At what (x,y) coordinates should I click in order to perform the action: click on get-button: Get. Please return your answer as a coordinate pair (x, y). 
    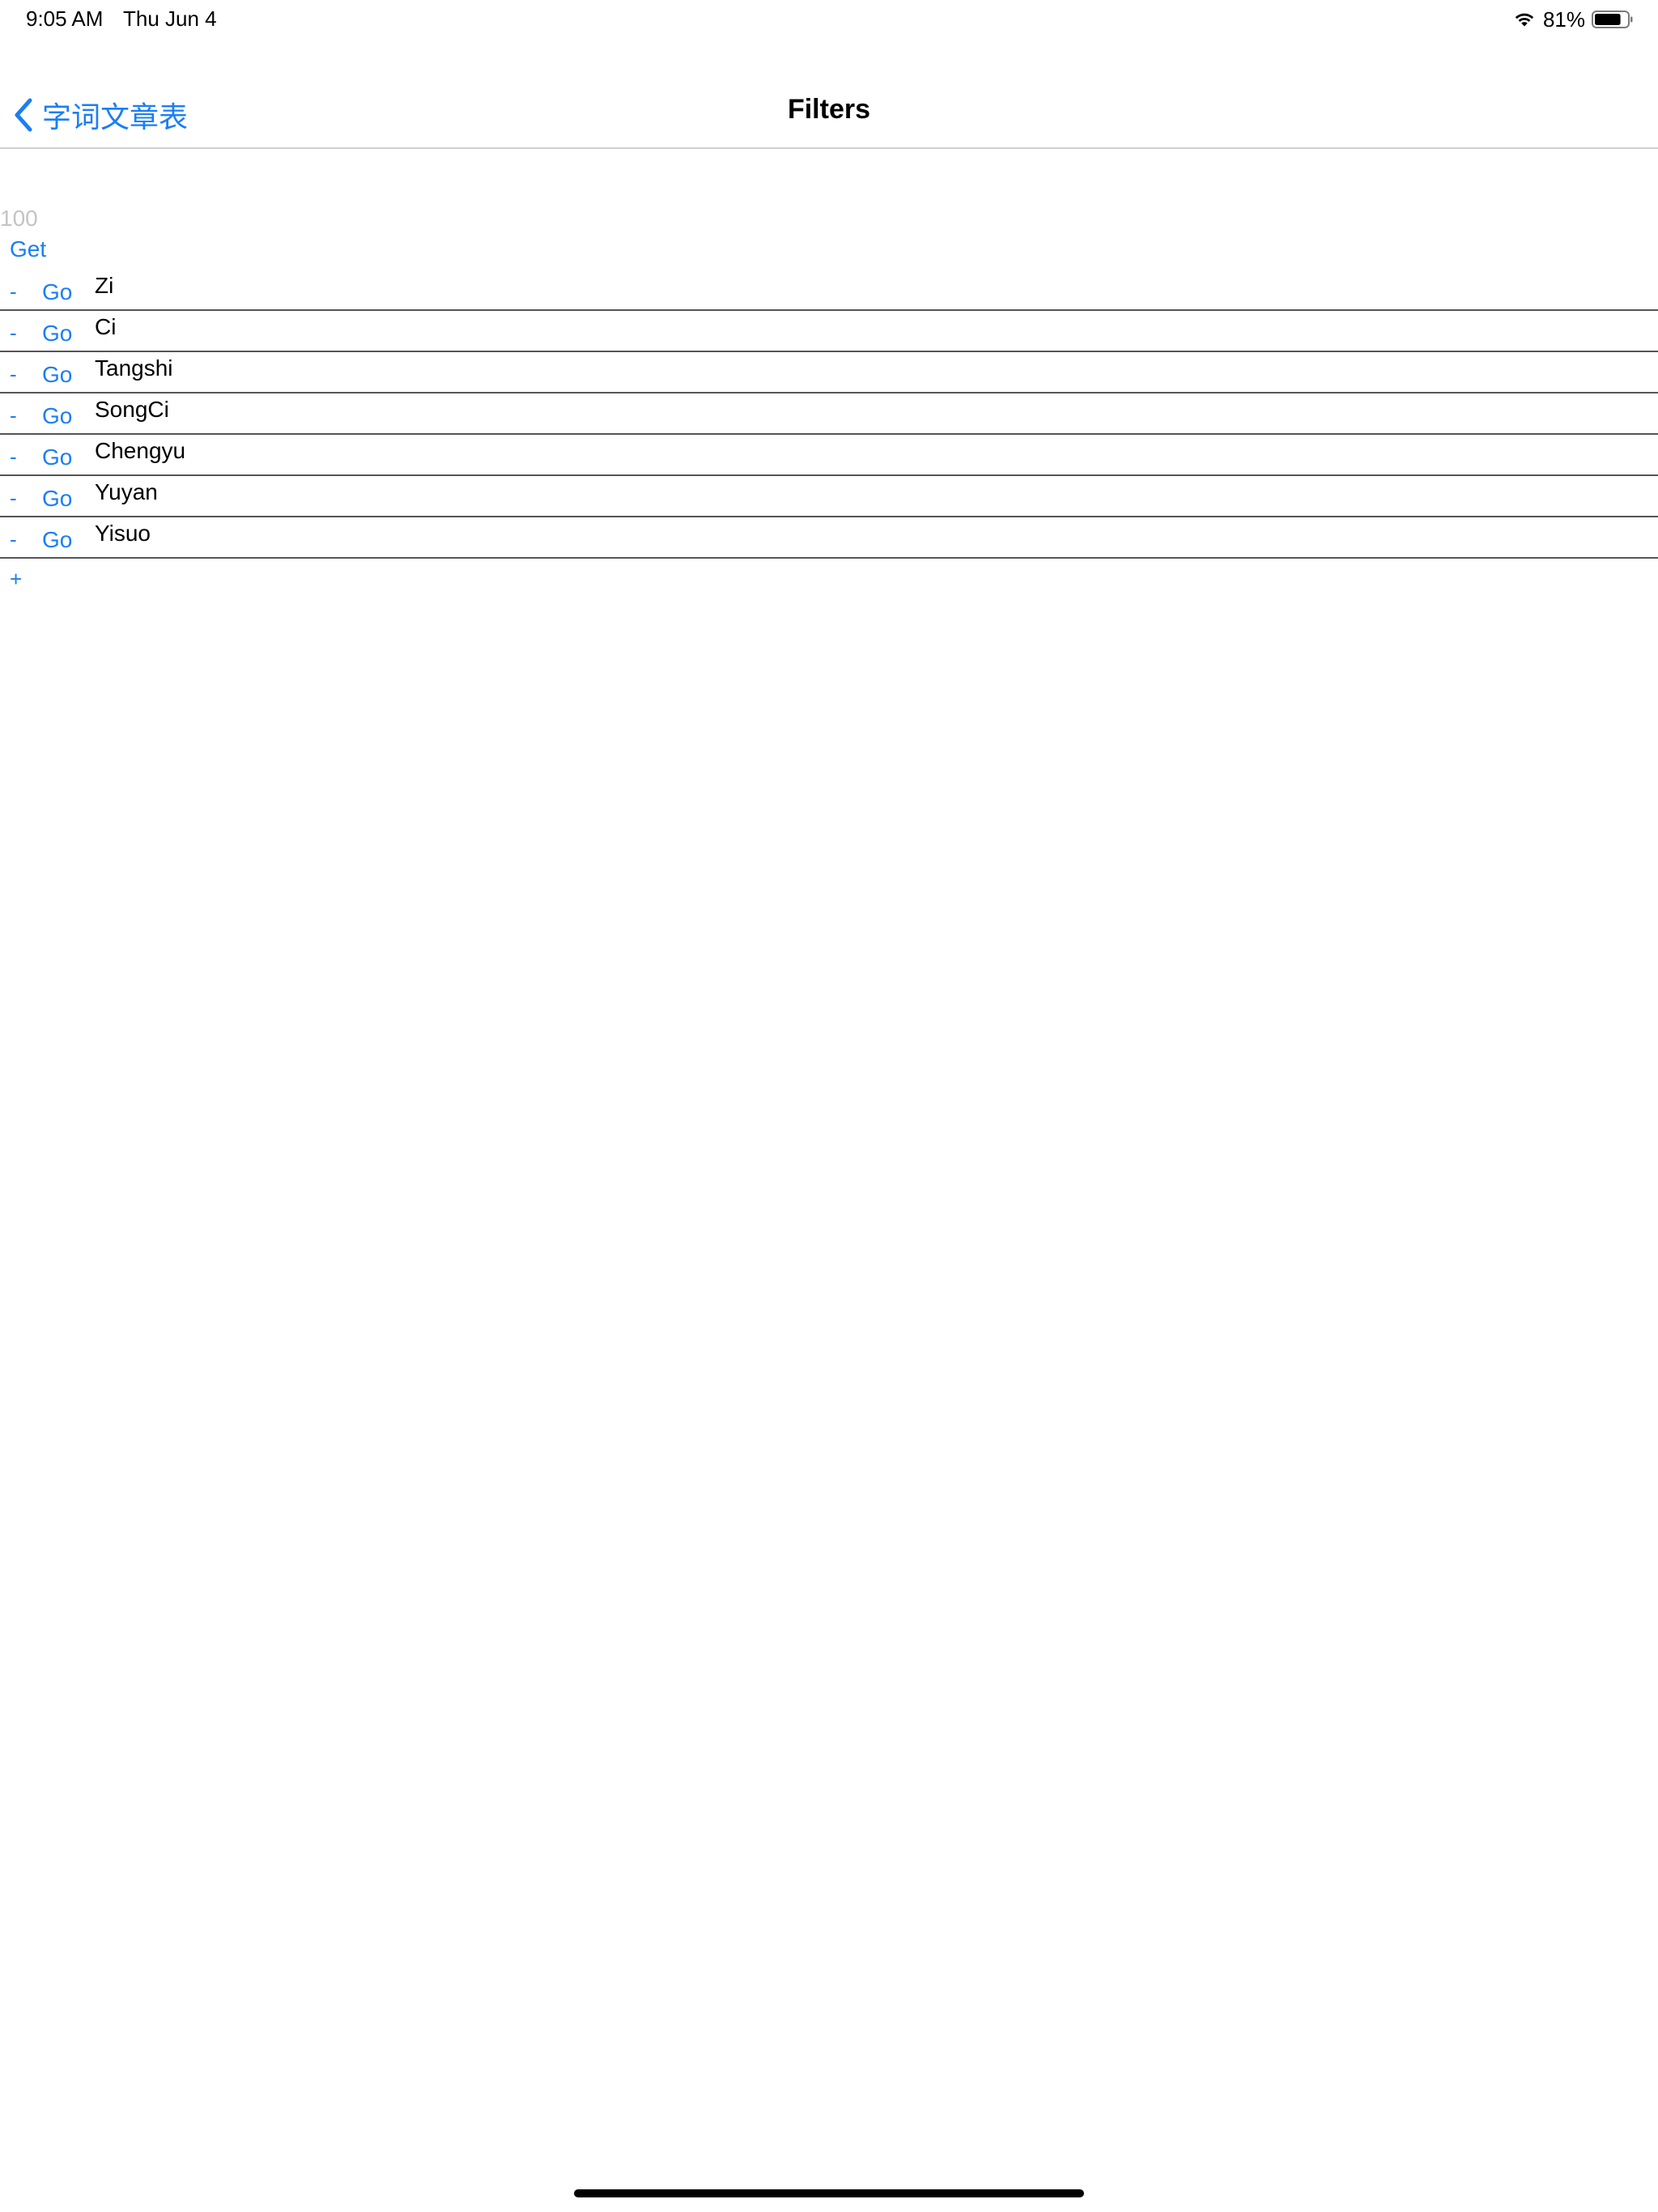
    Looking at the image, I should click on (28, 249).